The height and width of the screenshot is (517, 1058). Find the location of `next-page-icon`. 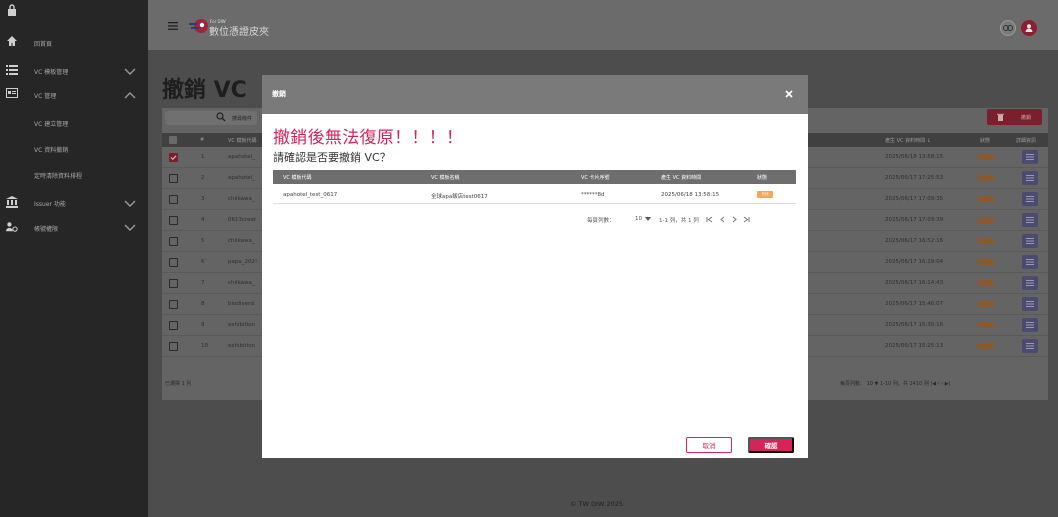

next-page-icon is located at coordinates (734, 219).